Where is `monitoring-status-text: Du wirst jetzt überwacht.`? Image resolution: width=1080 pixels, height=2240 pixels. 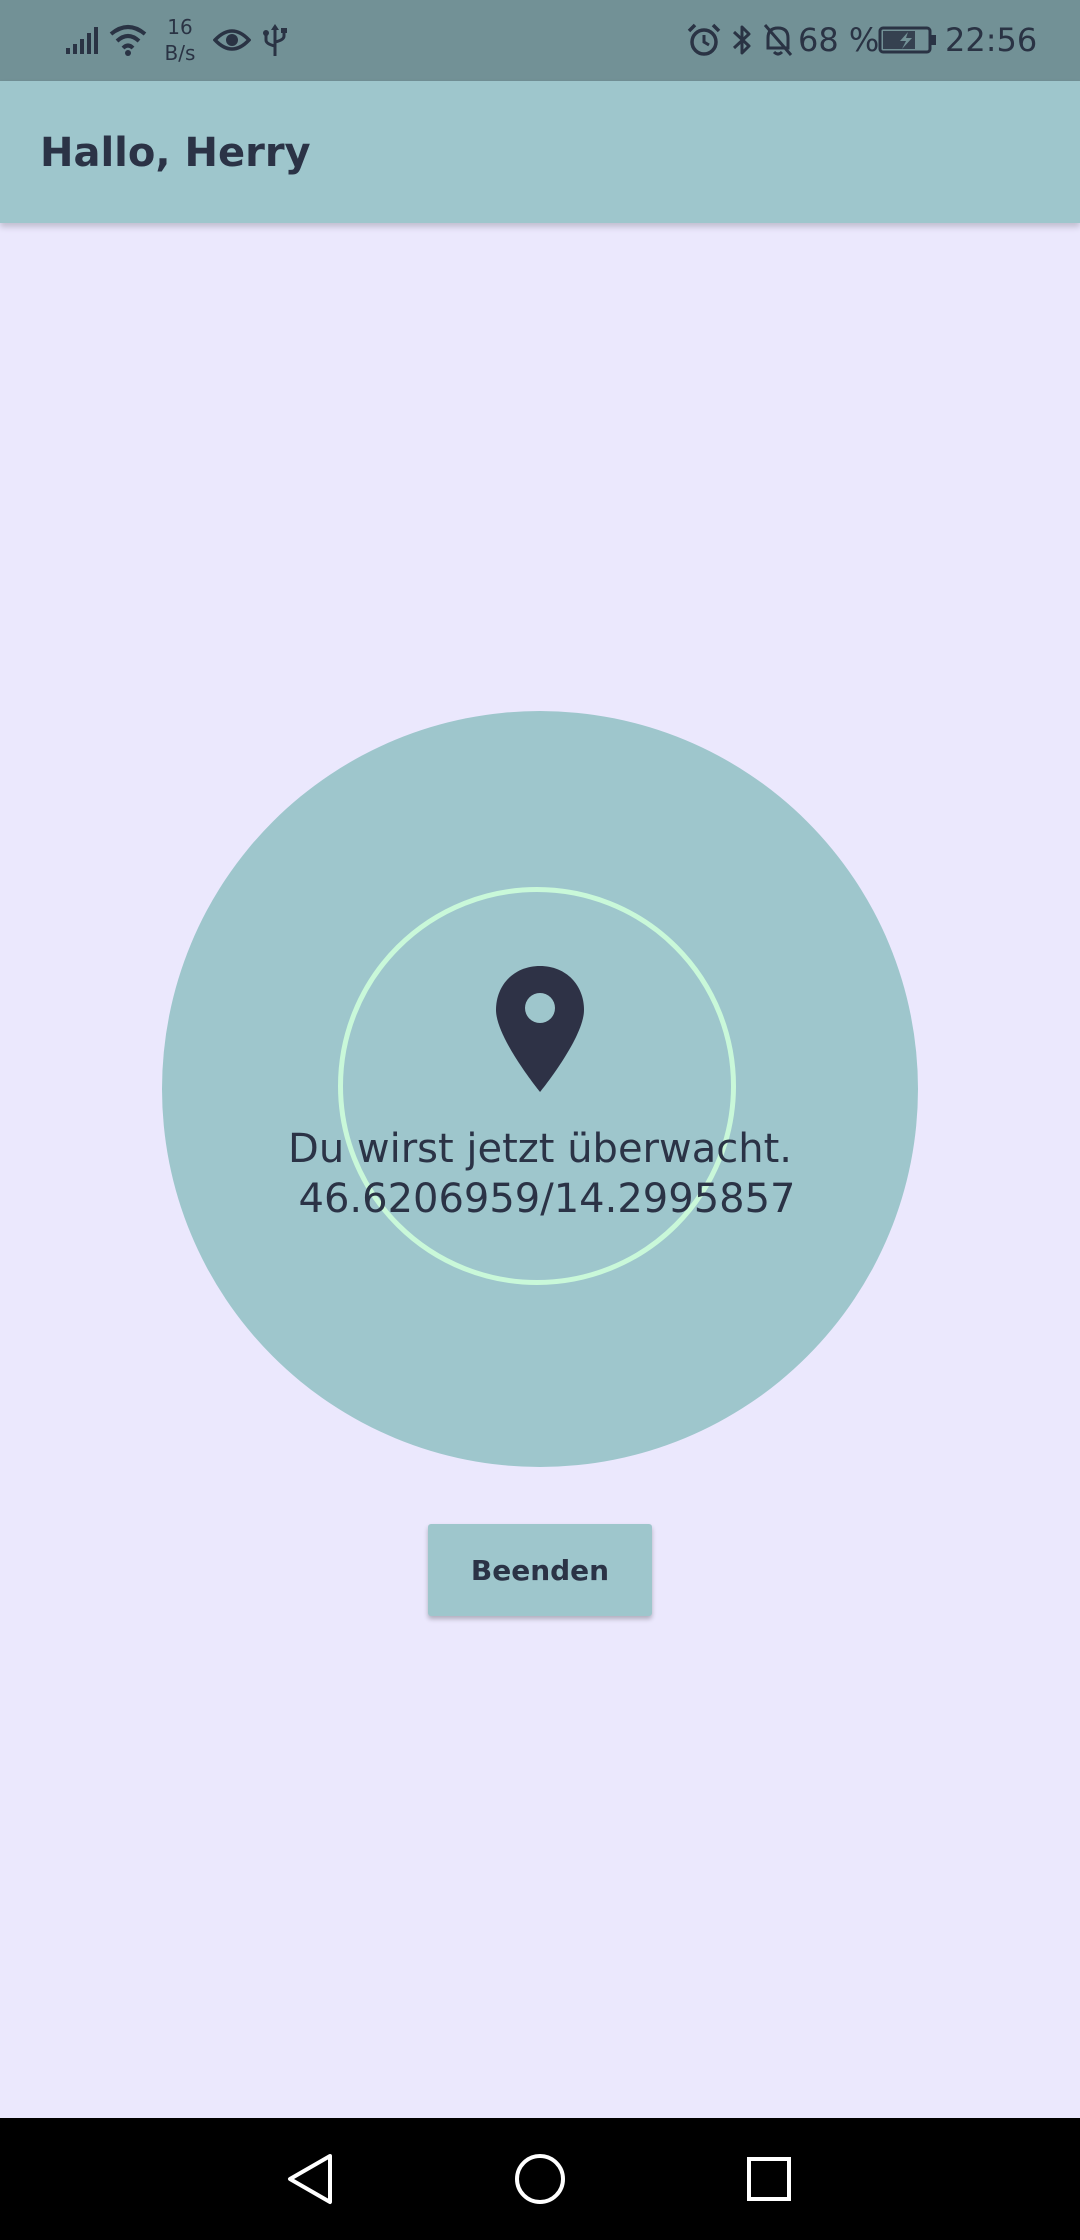
monitoring-status-text: Du wirst jetzt überwacht. is located at coordinates (540, 1149).